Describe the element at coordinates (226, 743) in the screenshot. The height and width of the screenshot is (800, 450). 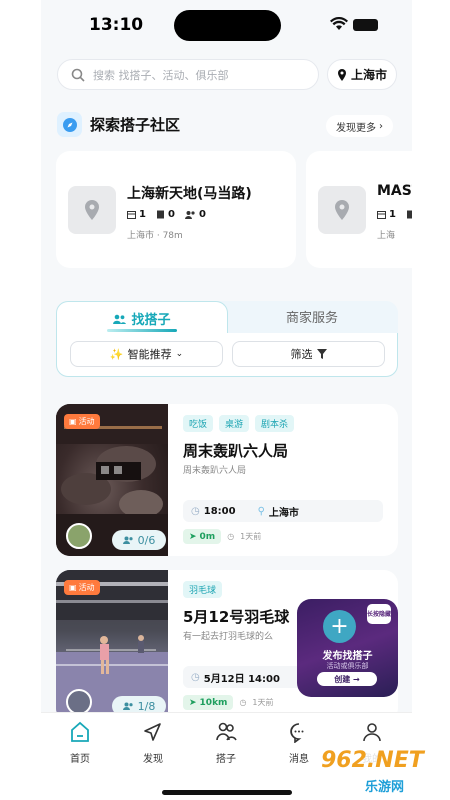
I see `nav-item-partners: 搭子` at that location.